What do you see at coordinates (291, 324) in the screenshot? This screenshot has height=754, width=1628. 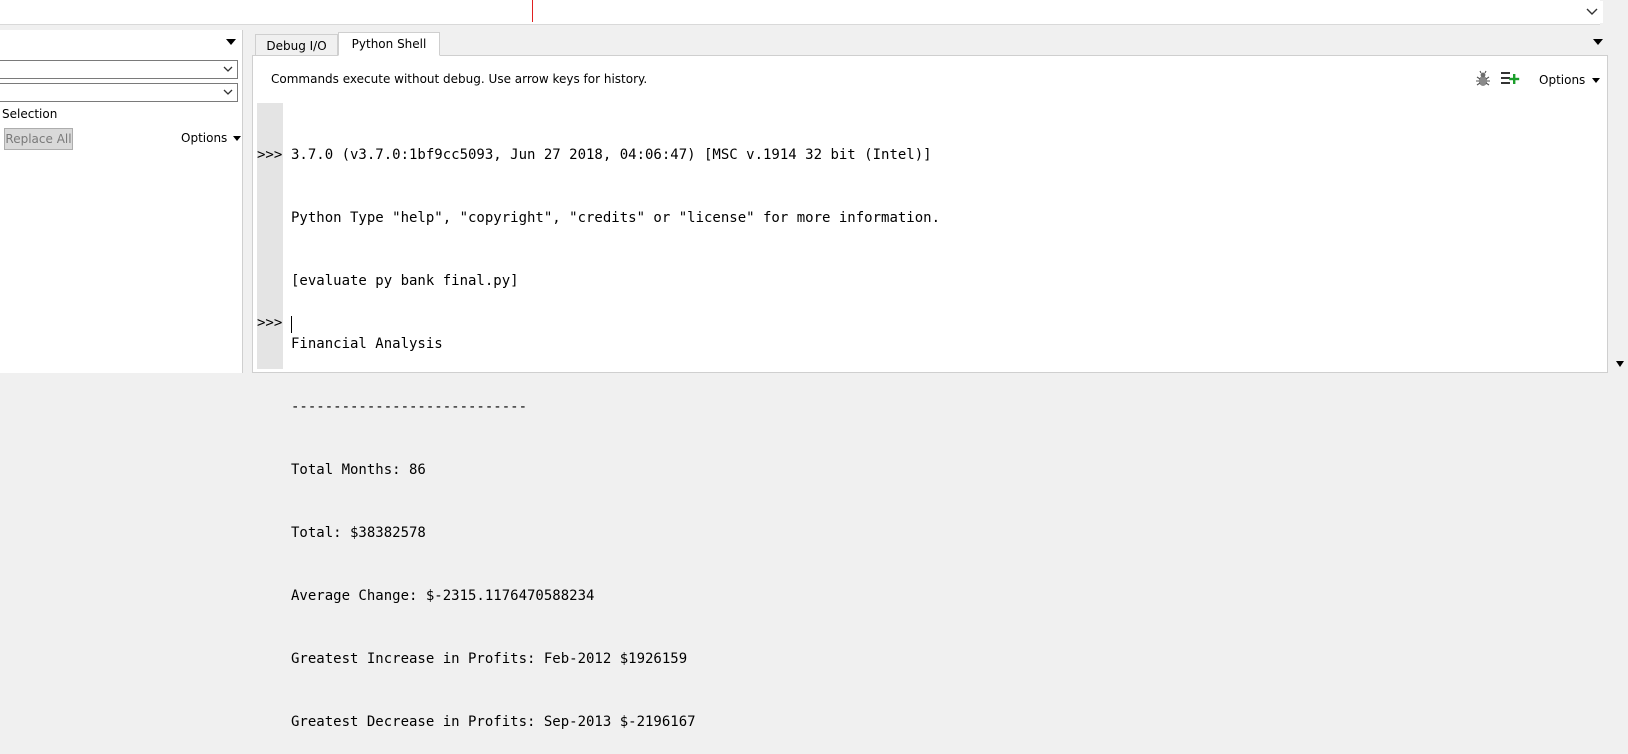 I see `text-cursor` at bounding box center [291, 324].